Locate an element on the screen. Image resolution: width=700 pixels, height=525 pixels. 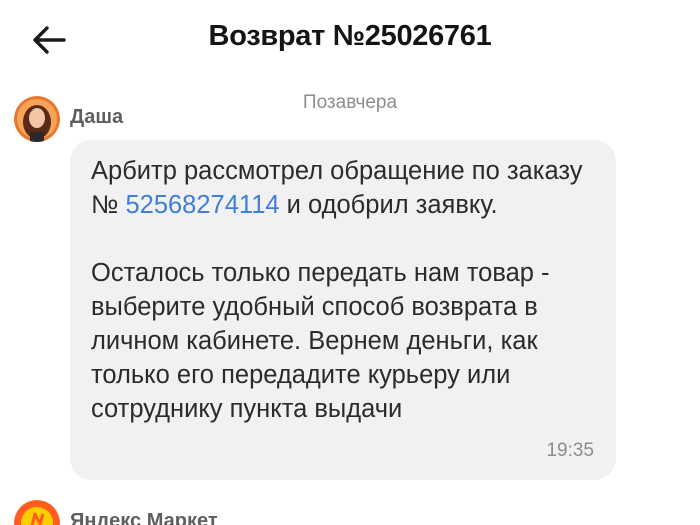
message-time: 19:35 is located at coordinates (570, 450).